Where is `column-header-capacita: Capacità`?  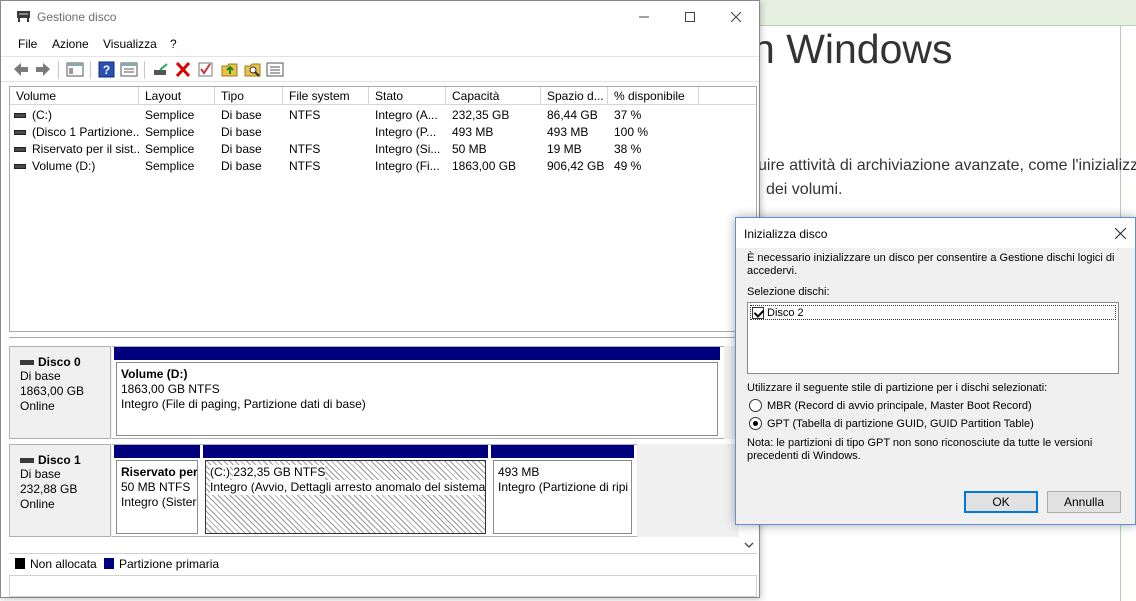
column-header-capacita: Capacità is located at coordinates (493, 96).